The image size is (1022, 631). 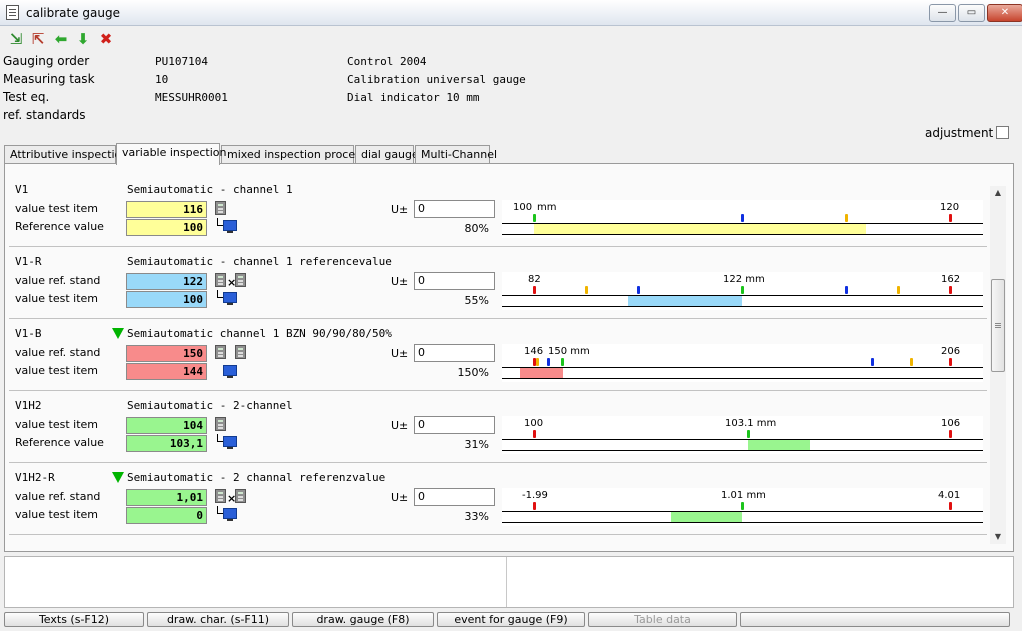 What do you see at coordinates (106, 39) in the screenshot?
I see `delete-icon: ✖` at bounding box center [106, 39].